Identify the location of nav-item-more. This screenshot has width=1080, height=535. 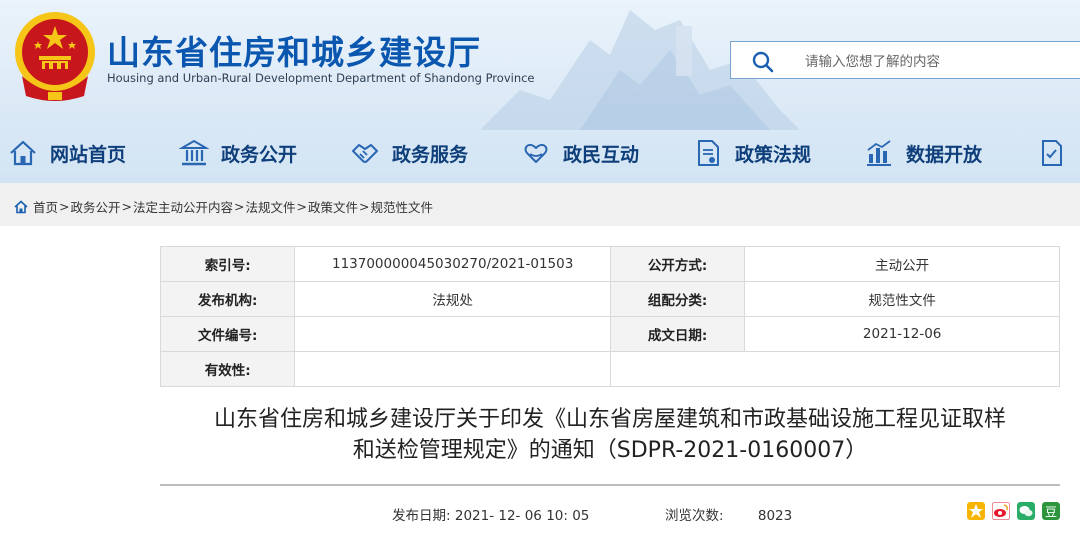
(1051, 153).